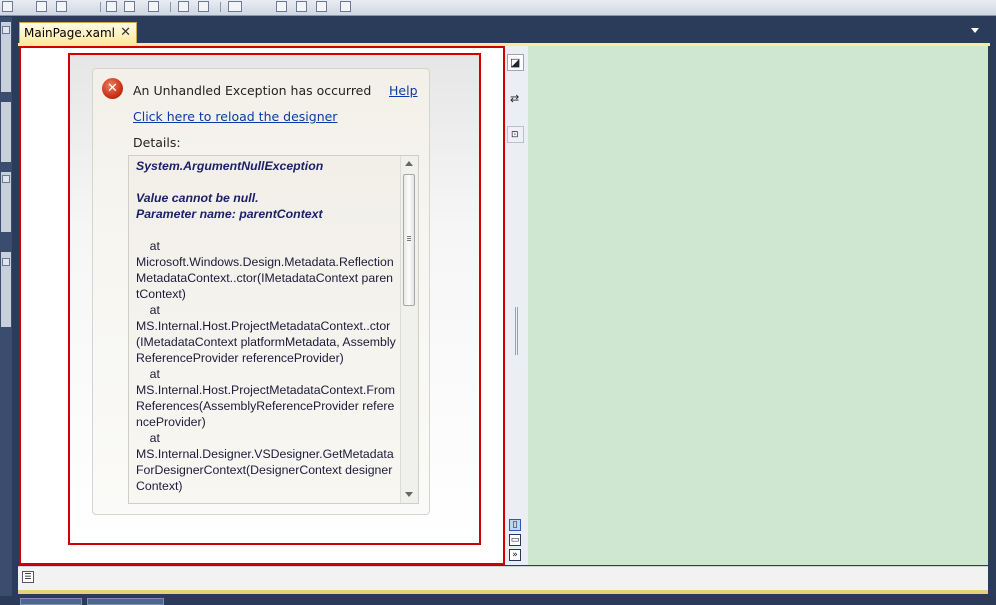  I want to click on exception-title: An Unhandled Exception has occurred, so click(252, 90).